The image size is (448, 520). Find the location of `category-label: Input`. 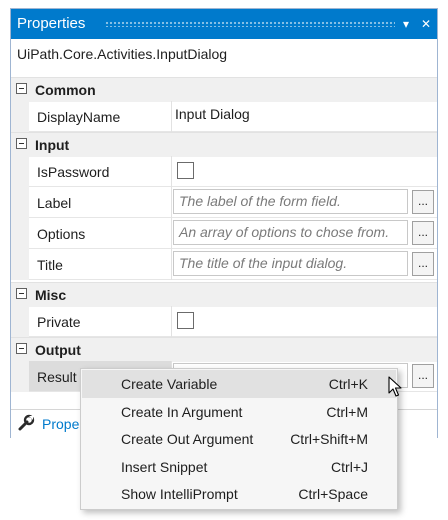

category-label: Input is located at coordinates (52, 145).